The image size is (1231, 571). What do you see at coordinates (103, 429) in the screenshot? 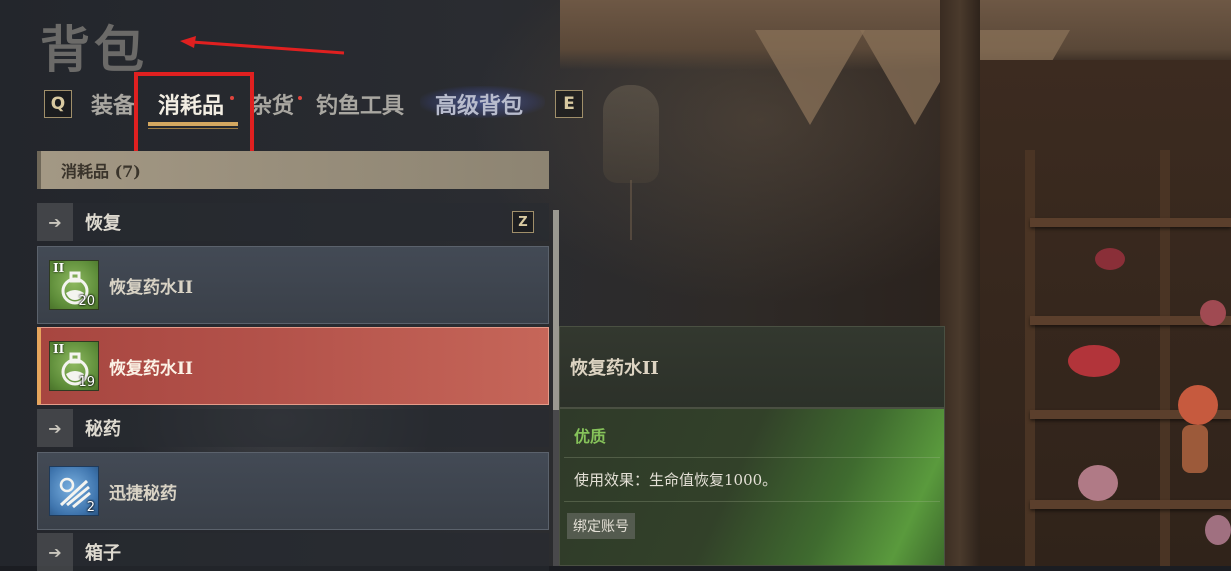
I see `group-label: 秘药` at bounding box center [103, 429].